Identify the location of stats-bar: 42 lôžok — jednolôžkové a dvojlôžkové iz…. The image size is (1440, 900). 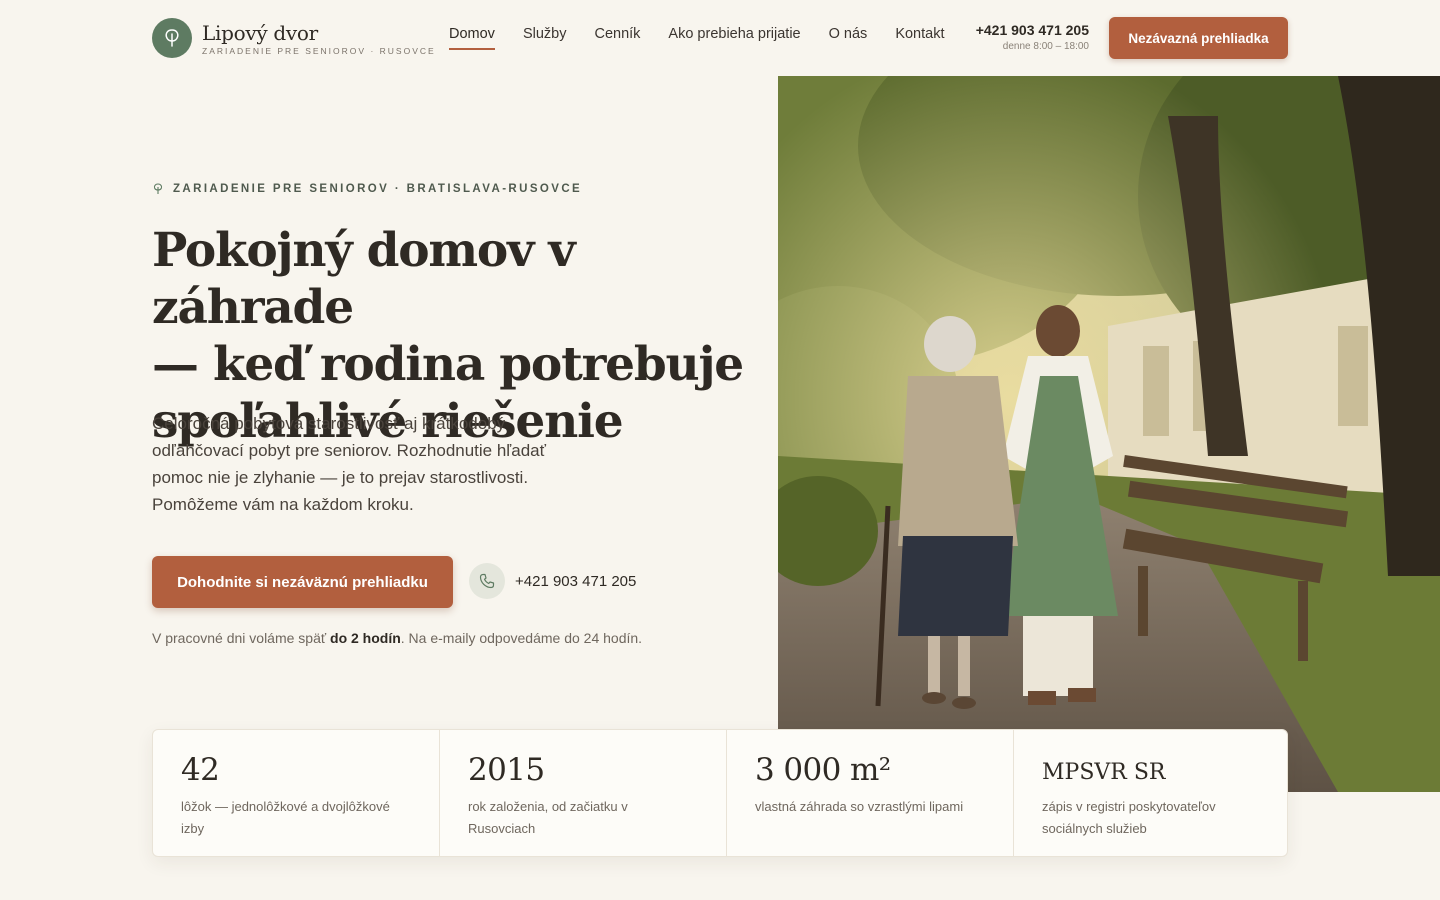
(720, 793).